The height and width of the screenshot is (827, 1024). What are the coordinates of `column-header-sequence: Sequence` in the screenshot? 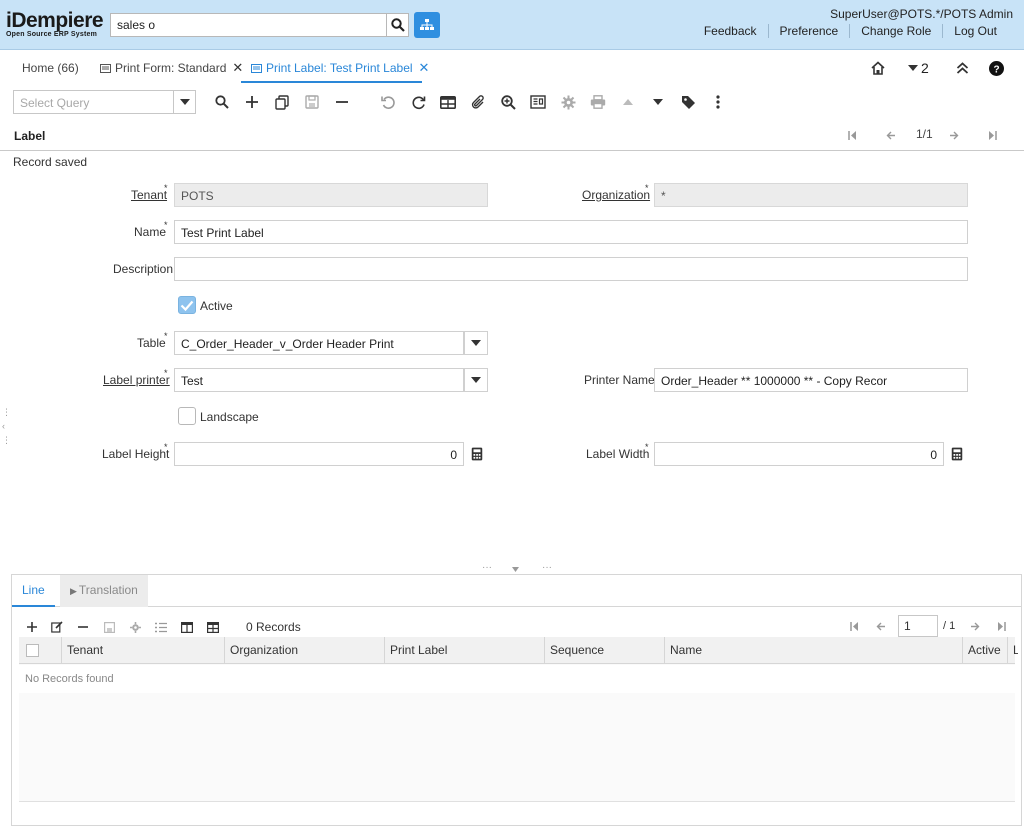 It's located at (604, 650).